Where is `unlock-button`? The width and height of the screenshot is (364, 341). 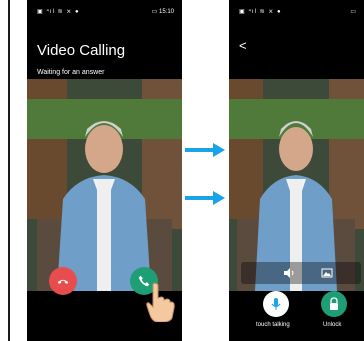 unlock-button is located at coordinates (334, 304).